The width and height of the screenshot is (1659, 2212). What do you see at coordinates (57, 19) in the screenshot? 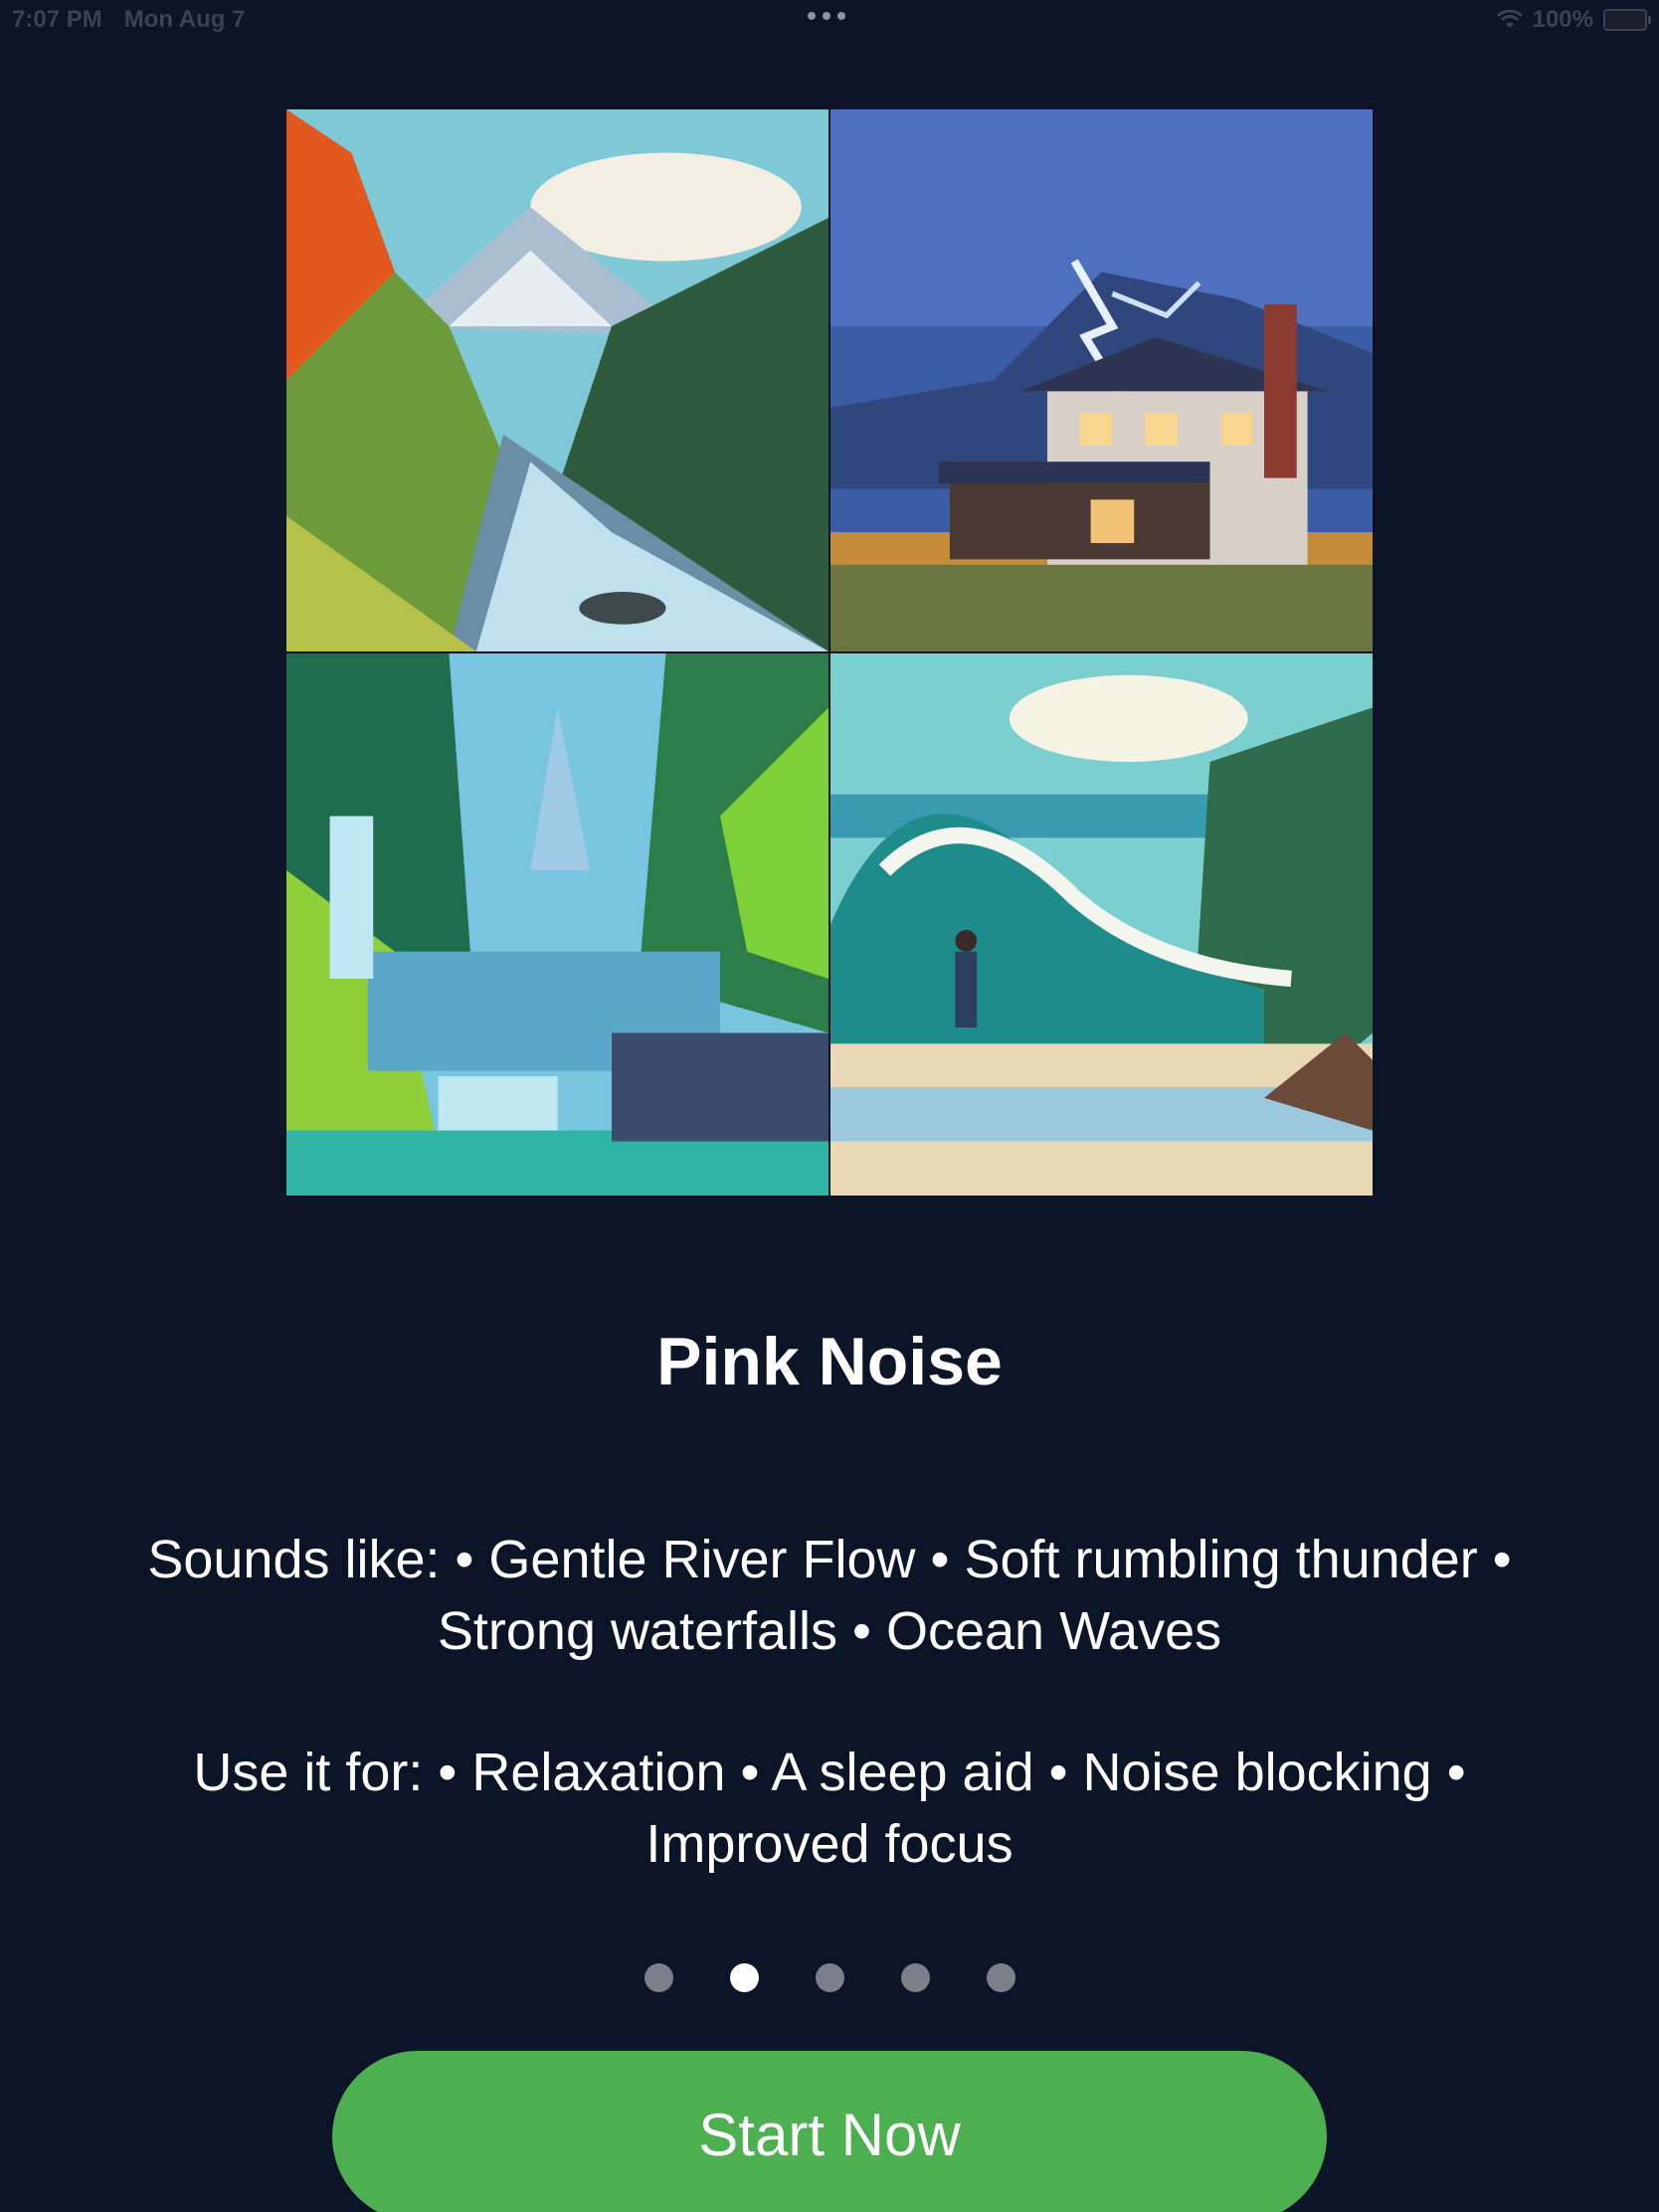
I see `status-time: 7:07 PM` at bounding box center [57, 19].